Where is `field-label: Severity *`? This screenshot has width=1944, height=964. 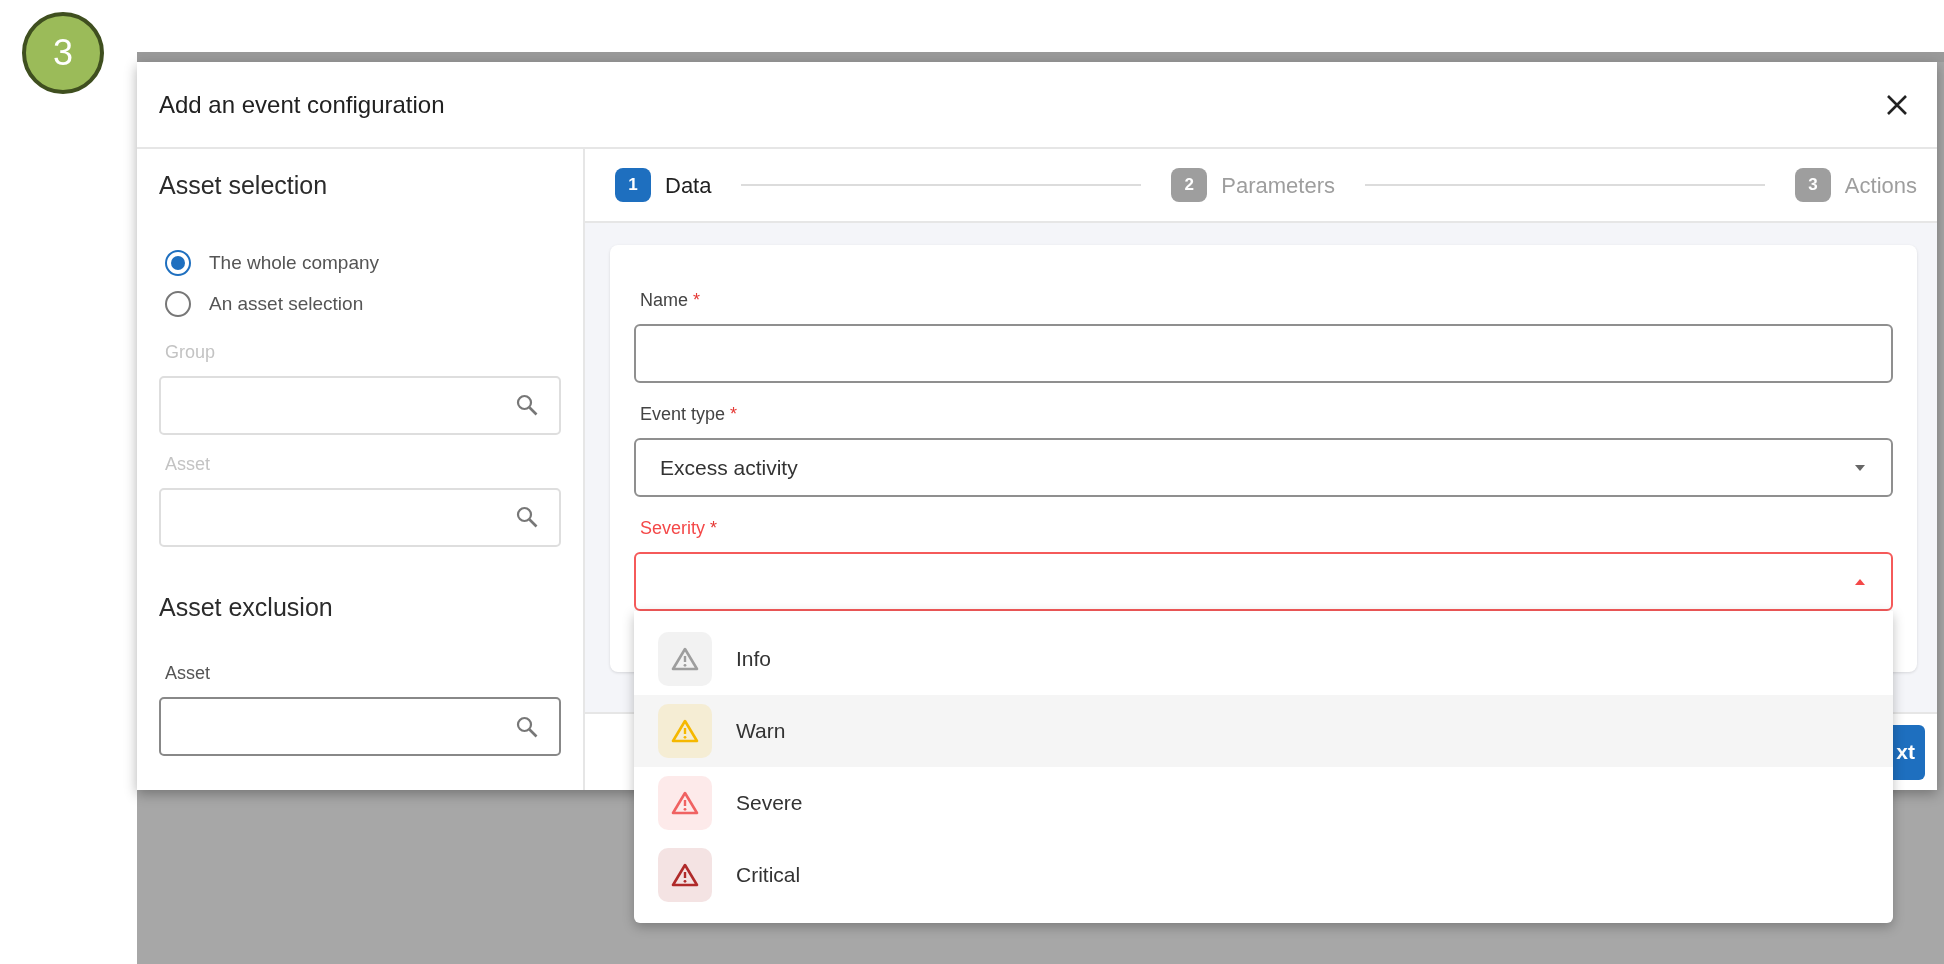 field-label: Severity * is located at coordinates (679, 528).